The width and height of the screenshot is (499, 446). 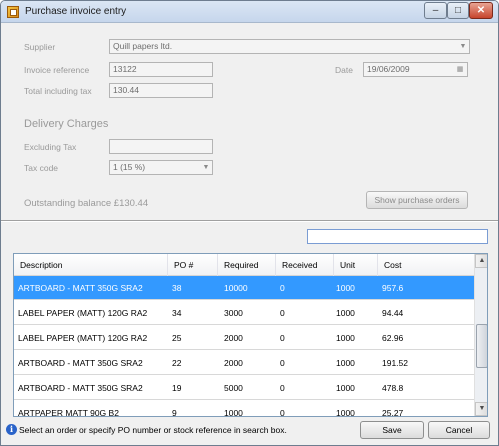 I want to click on cell-po: 38, so click(x=177, y=288).